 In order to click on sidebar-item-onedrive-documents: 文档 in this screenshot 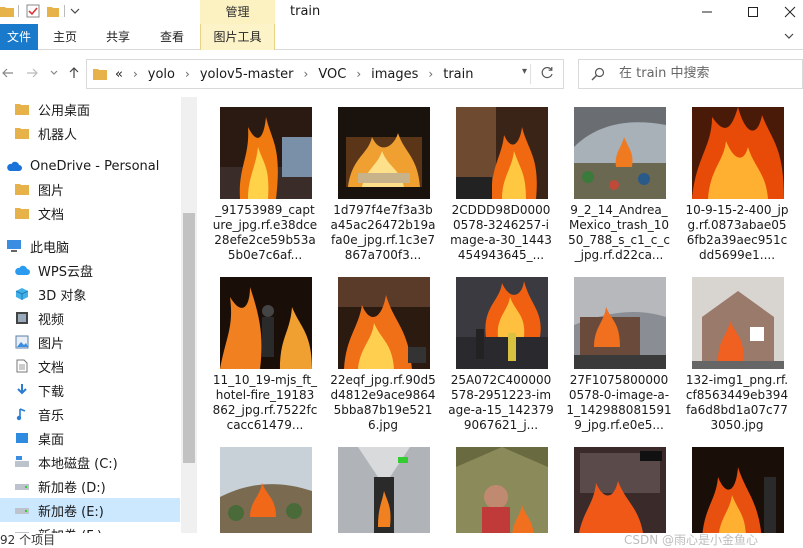, I will do `click(90, 213)`.